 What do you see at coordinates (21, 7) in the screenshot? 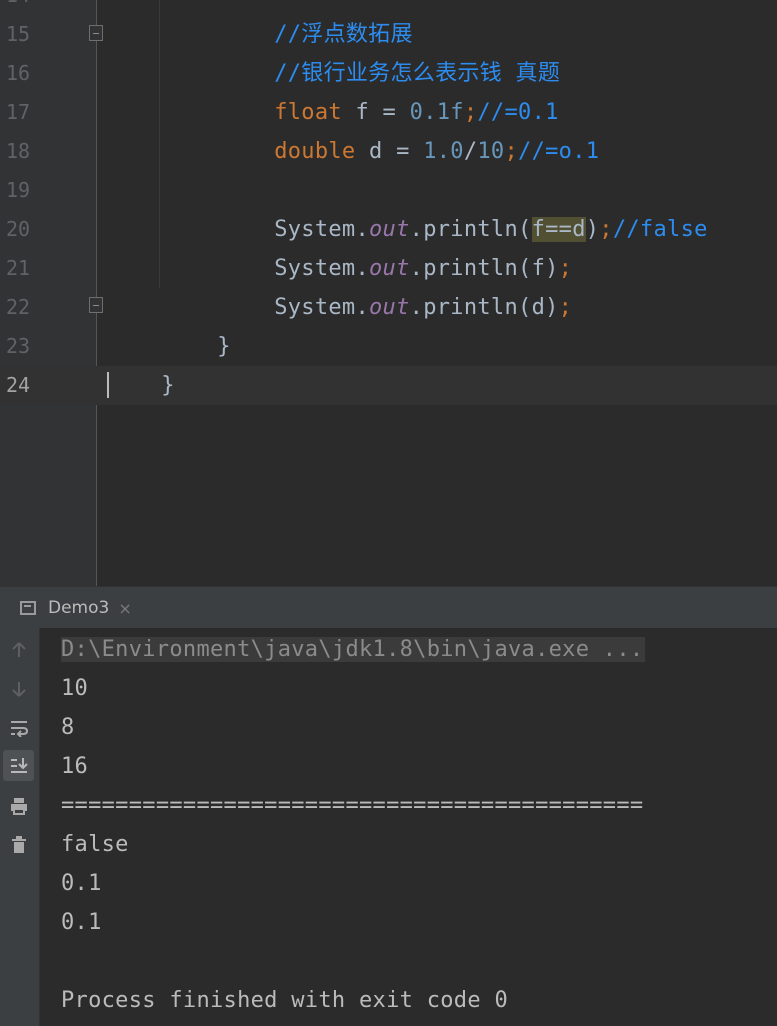
I see `line-number: 14` at bounding box center [21, 7].